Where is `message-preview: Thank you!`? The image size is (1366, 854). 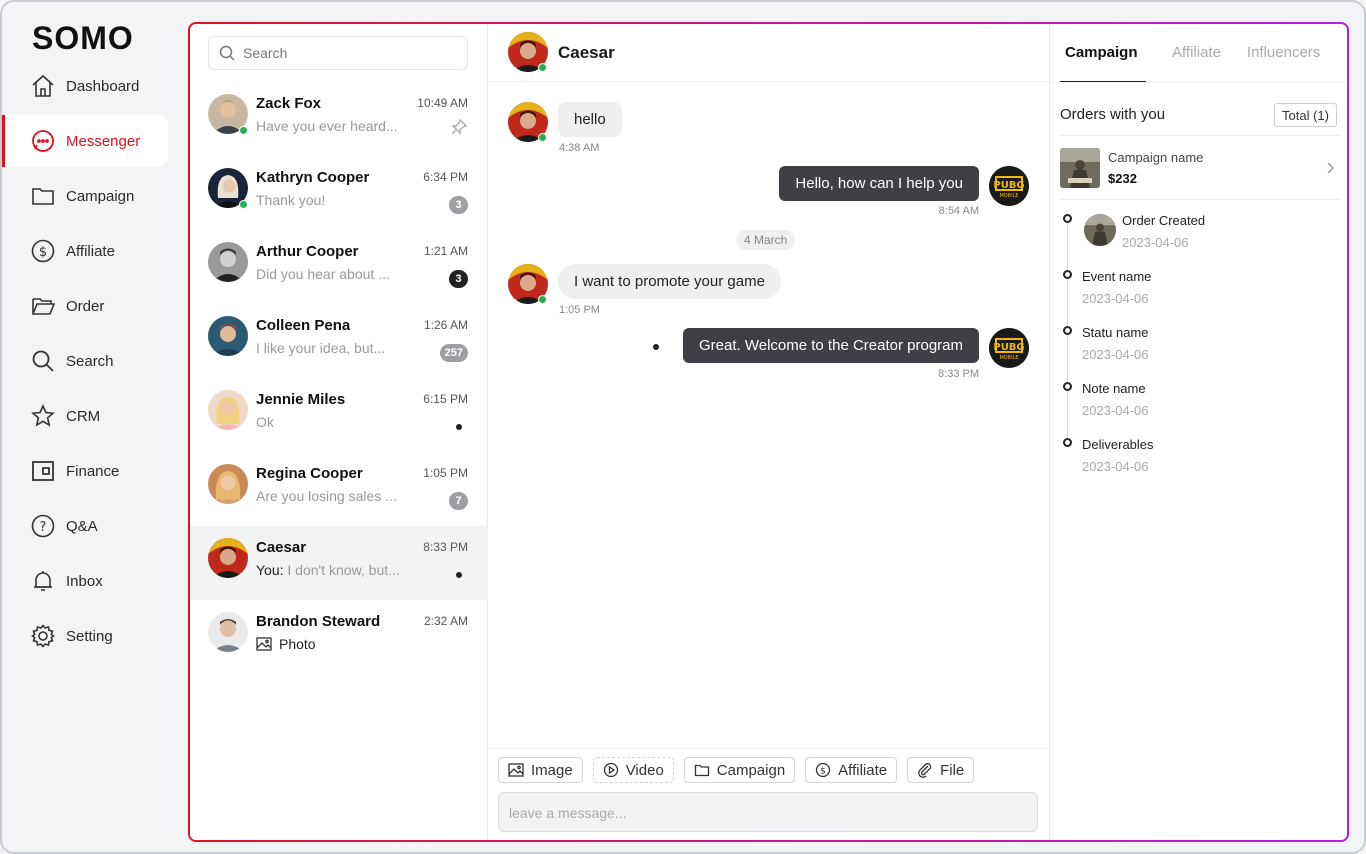
message-preview: Thank you! is located at coordinates (291, 200).